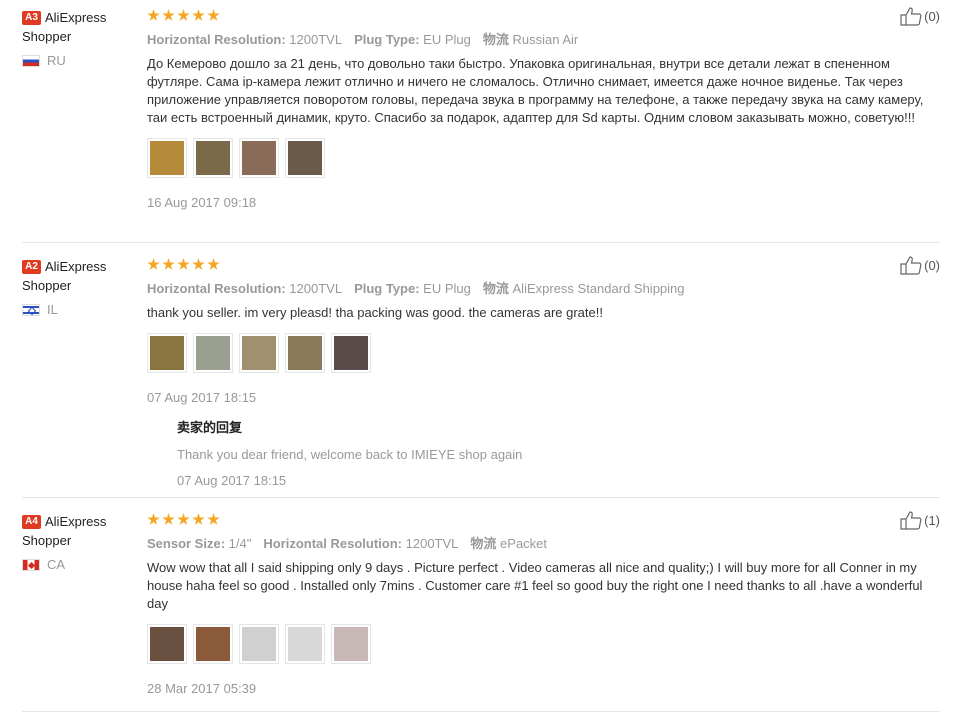 Image resolution: width=970 pixels, height=719 pixels. What do you see at coordinates (199, 543) in the screenshot?
I see `product-attribute: Sensor Size: 1/4"` at bounding box center [199, 543].